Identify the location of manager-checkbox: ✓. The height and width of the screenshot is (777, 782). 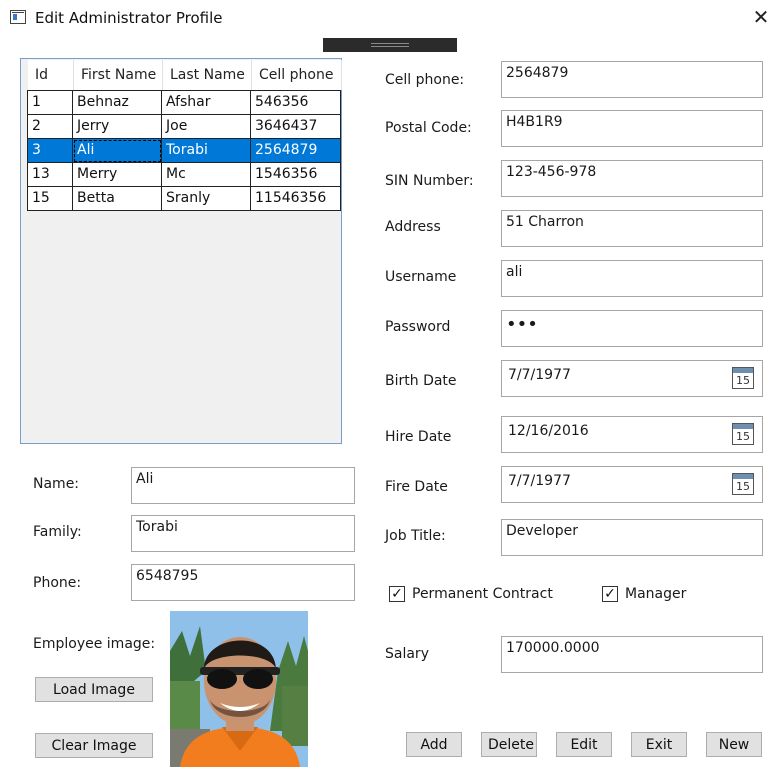
(610, 594).